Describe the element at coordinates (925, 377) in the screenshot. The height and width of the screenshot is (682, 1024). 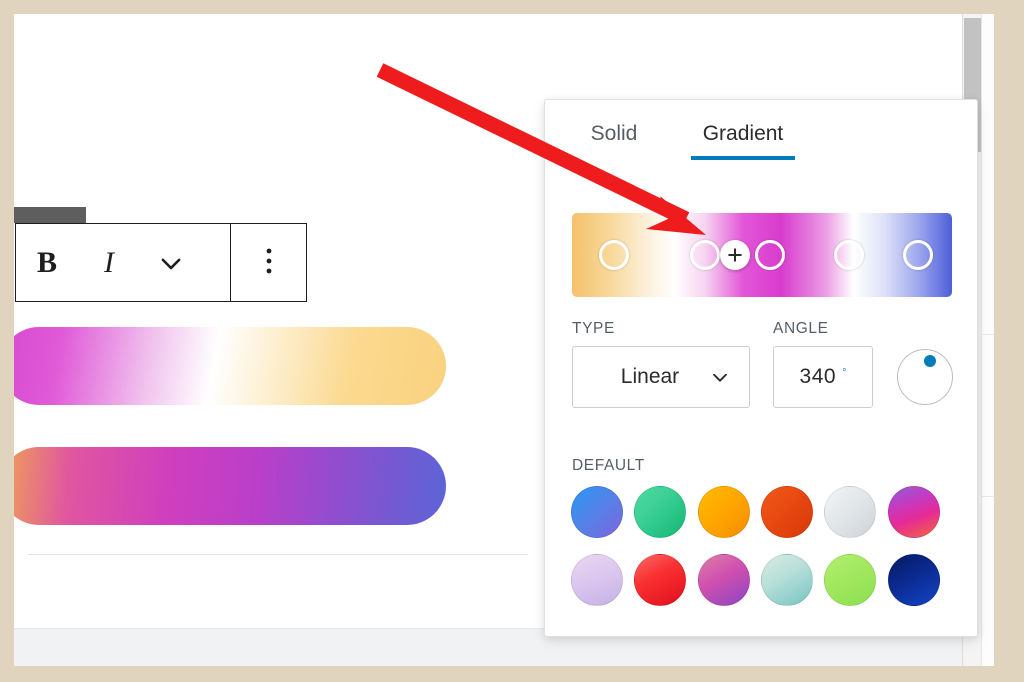
I see `gradient-angle-dial` at that location.